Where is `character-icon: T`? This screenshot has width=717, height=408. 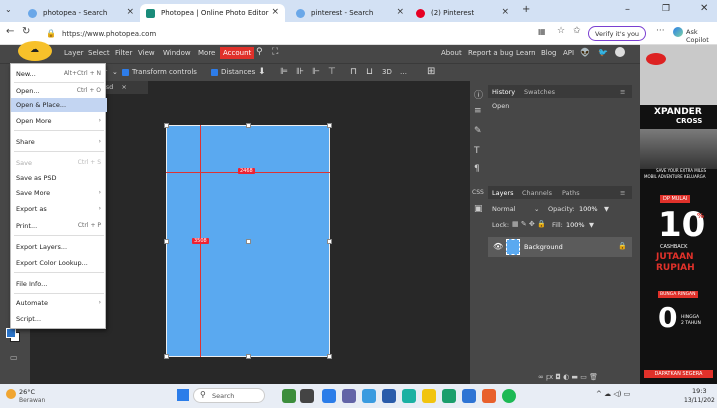
character-icon: T is located at coordinates (477, 151).